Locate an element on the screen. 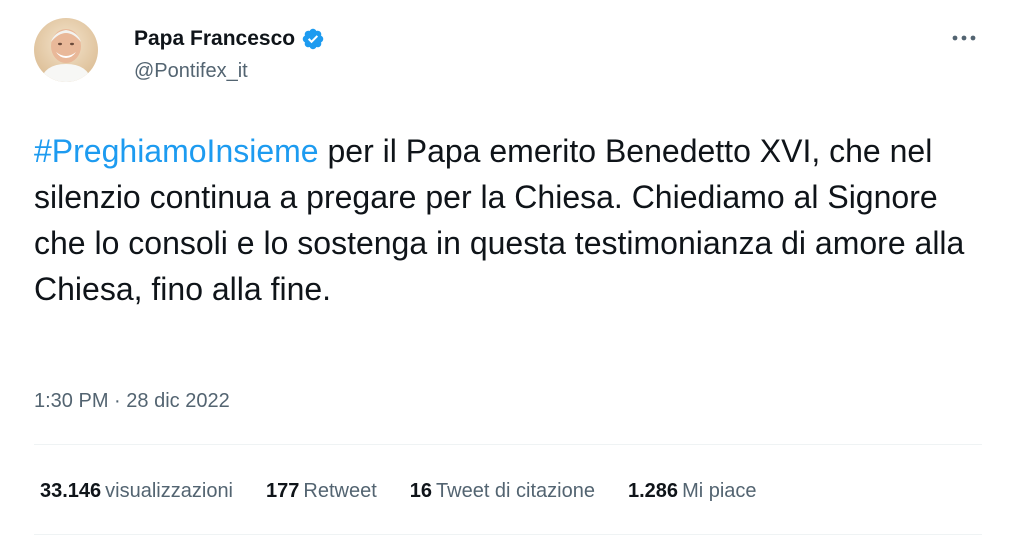 The height and width of the screenshot is (544, 1023). author-avatar is located at coordinates (66, 50).